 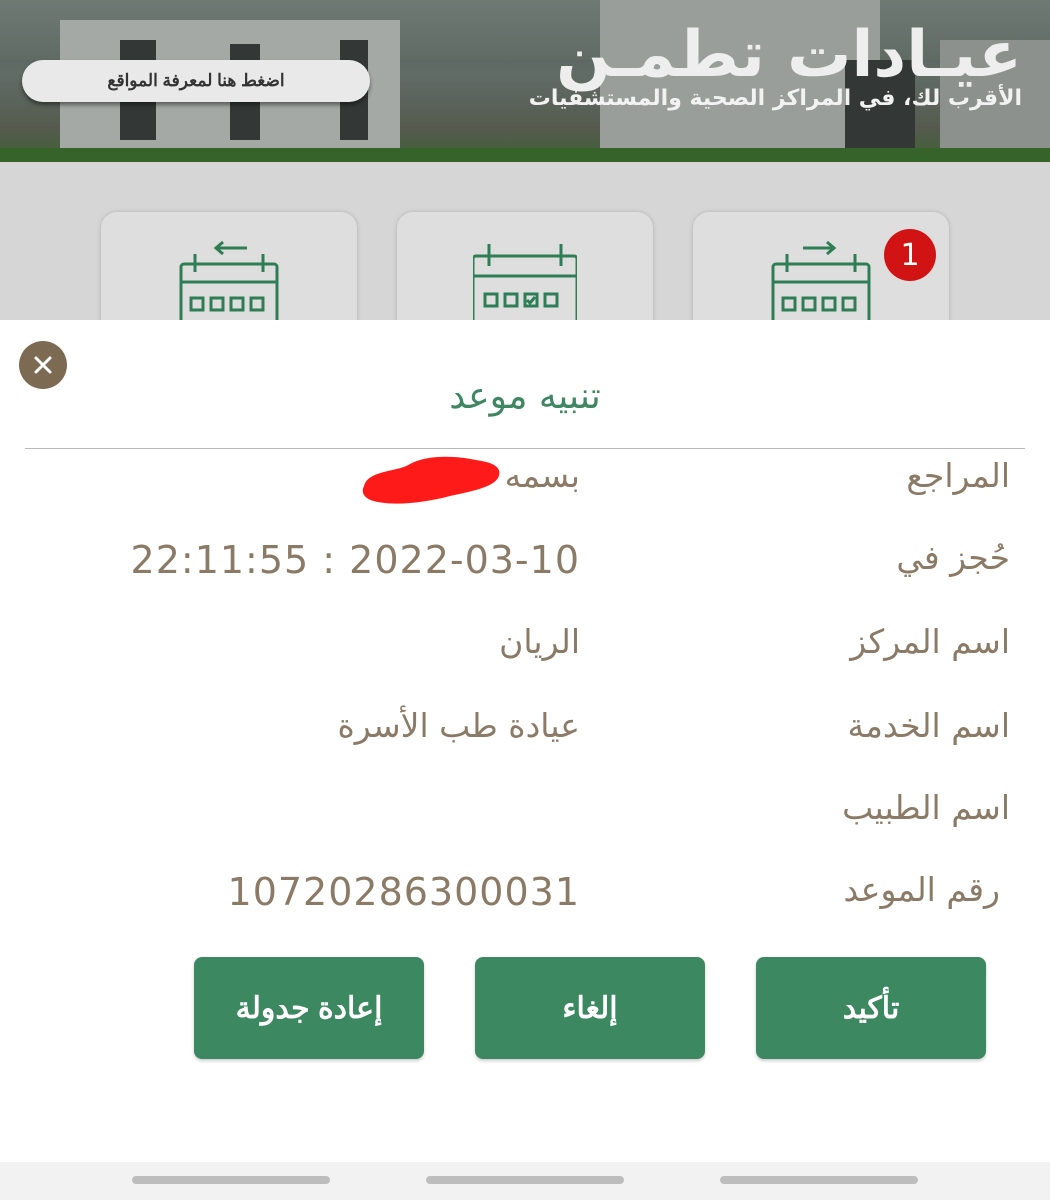 What do you see at coordinates (590, 1008) in the screenshot?
I see `cancel-appointment-button: إلغاء` at bounding box center [590, 1008].